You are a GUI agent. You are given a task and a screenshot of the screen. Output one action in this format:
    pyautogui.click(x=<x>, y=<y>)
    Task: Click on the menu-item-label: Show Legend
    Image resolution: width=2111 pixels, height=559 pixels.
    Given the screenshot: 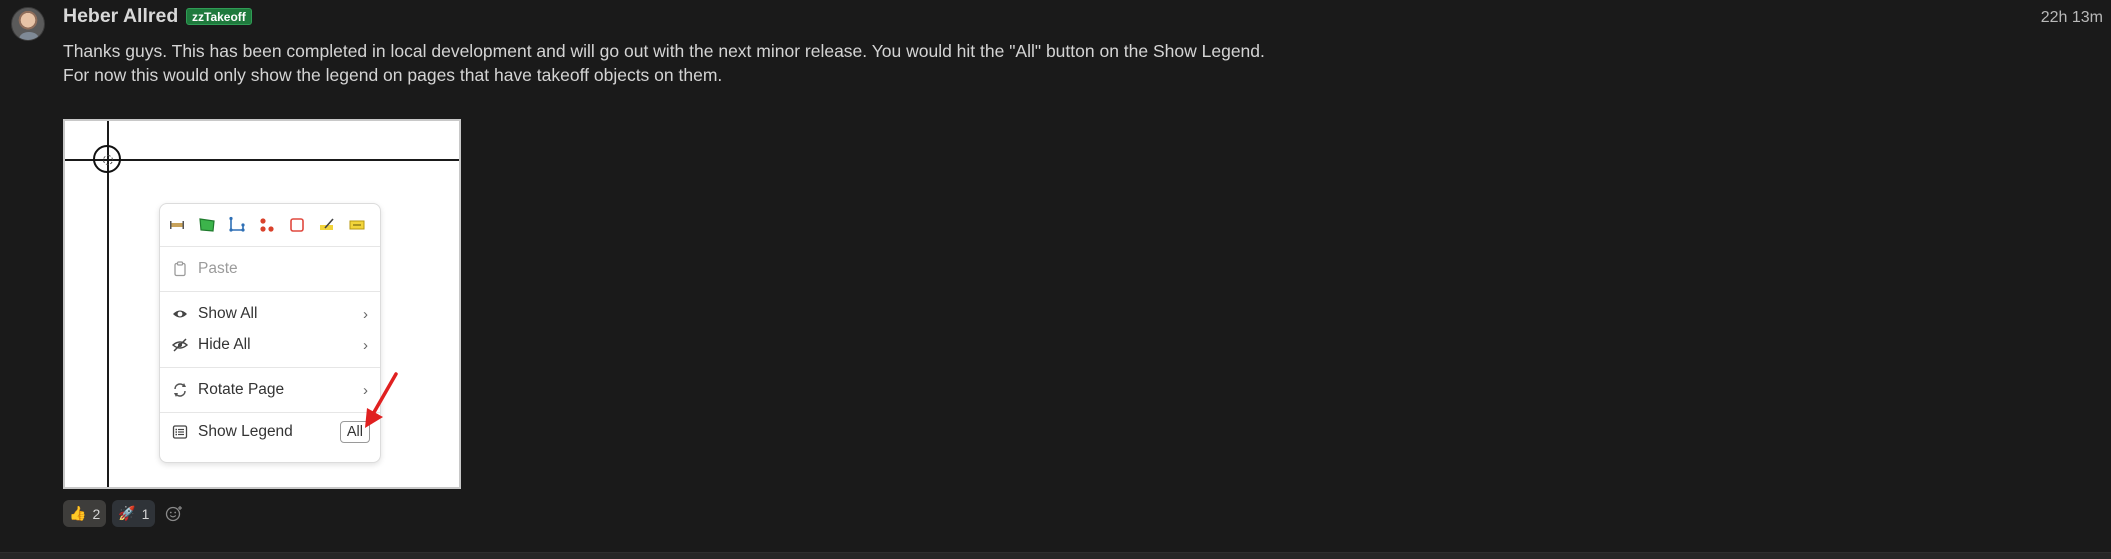 What is the action you would take?
    pyautogui.click(x=245, y=431)
    